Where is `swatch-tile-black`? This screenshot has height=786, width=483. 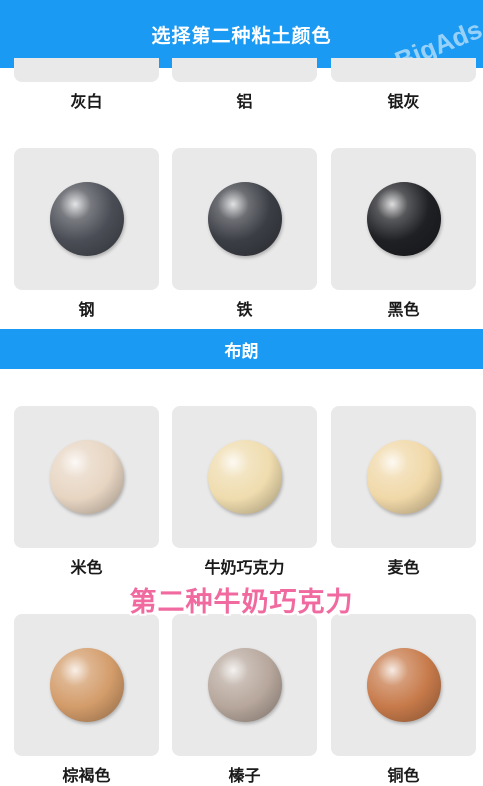
swatch-tile-black is located at coordinates (403, 219).